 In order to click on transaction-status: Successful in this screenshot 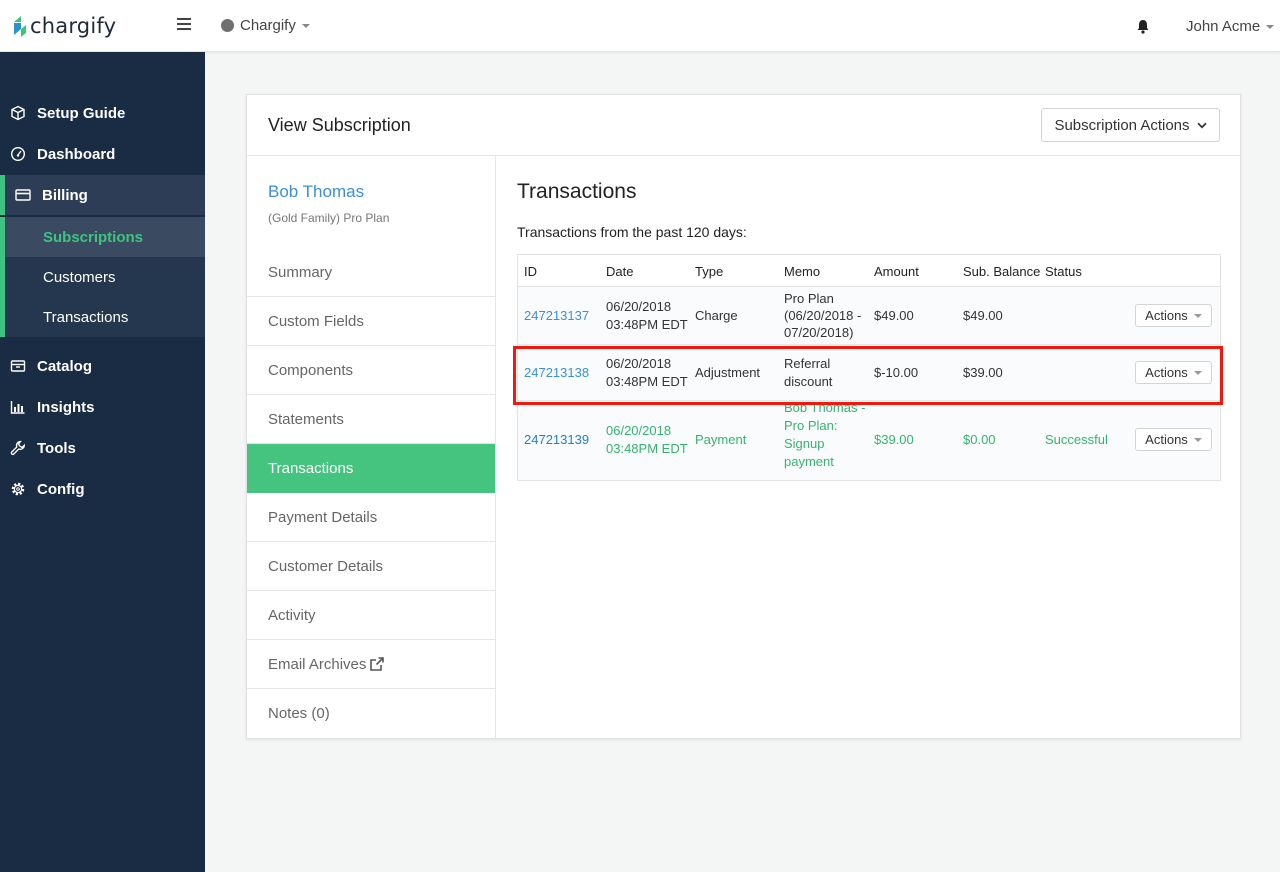, I will do `click(1076, 439)`.